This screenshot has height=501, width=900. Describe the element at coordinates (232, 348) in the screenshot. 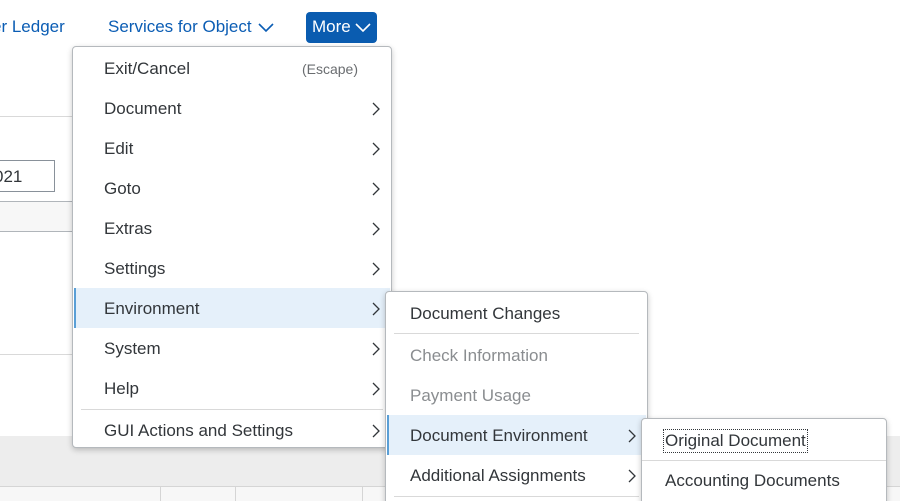

I see `menu-item-system: System` at that location.